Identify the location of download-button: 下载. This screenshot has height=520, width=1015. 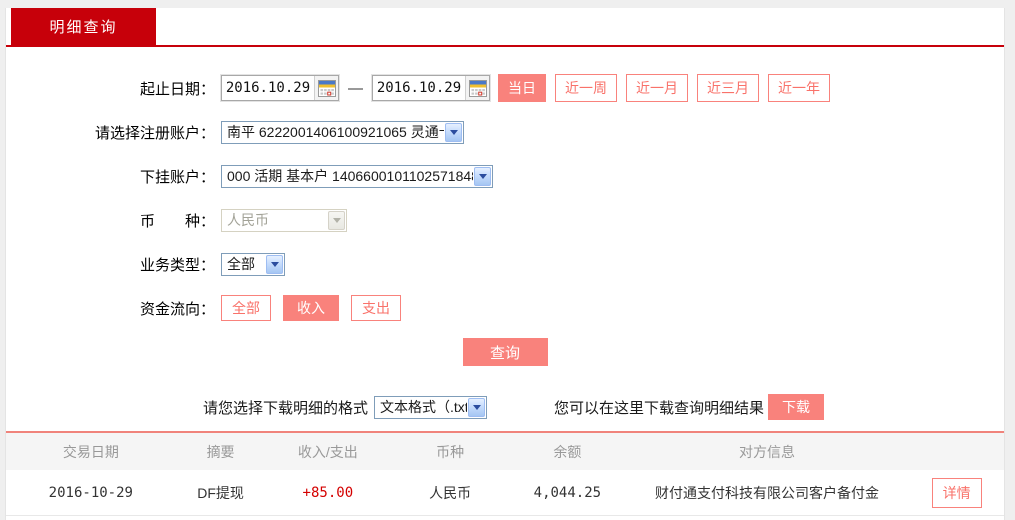
(796, 407).